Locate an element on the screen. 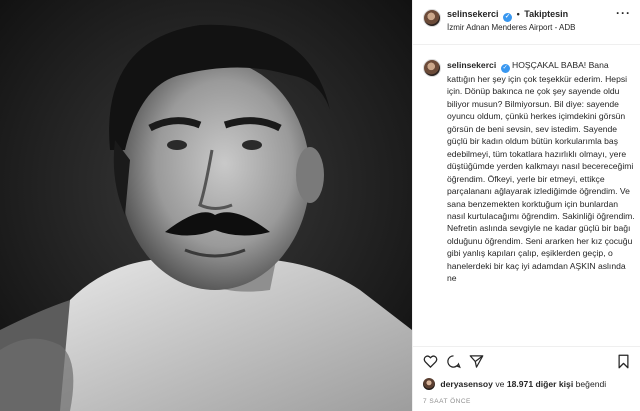  post-timestamp: 7 SAAT ÖNCE is located at coordinates (447, 401).